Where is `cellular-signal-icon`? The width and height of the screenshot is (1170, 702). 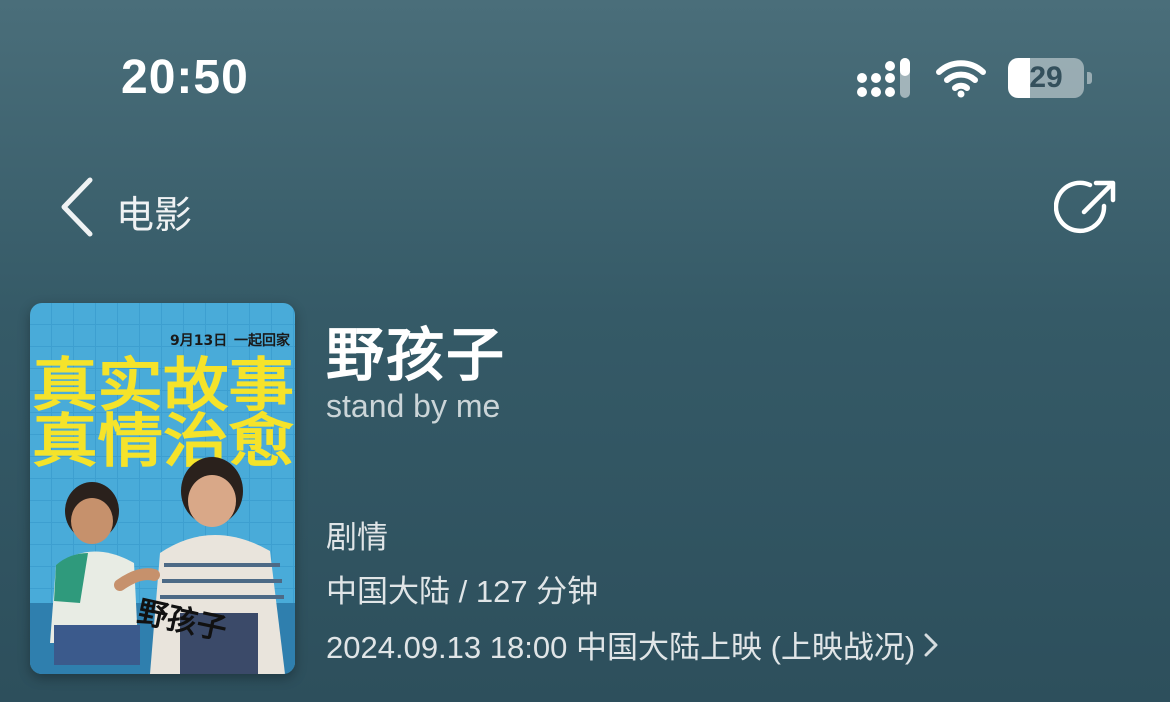 cellular-signal-icon is located at coordinates (883, 78).